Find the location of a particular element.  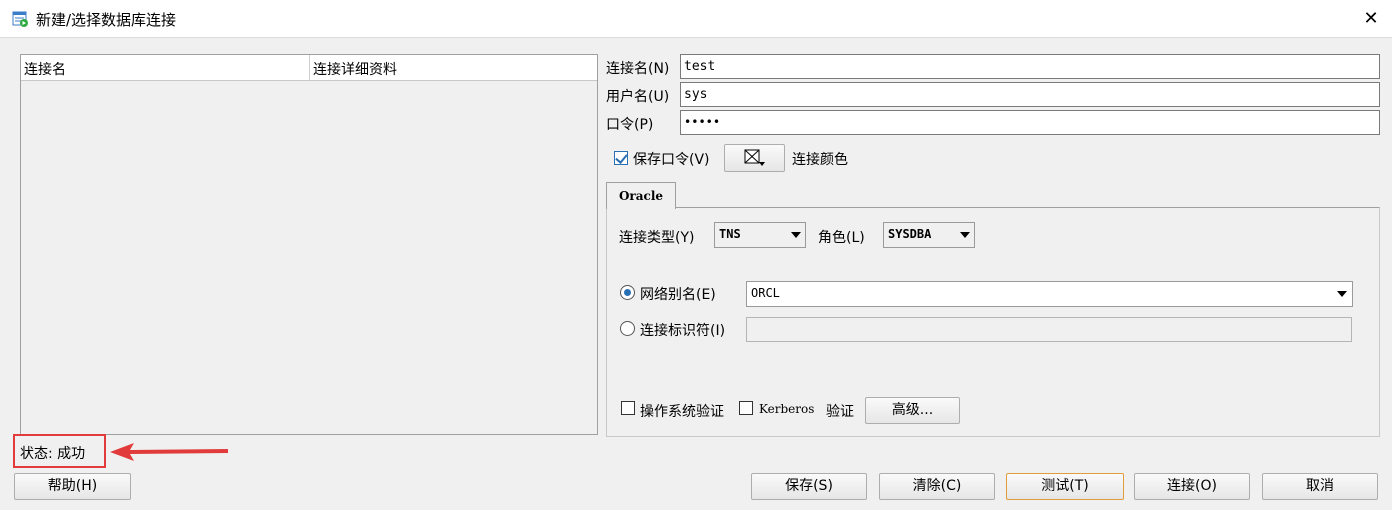

annotation-arrow-icon is located at coordinates (169, 452).